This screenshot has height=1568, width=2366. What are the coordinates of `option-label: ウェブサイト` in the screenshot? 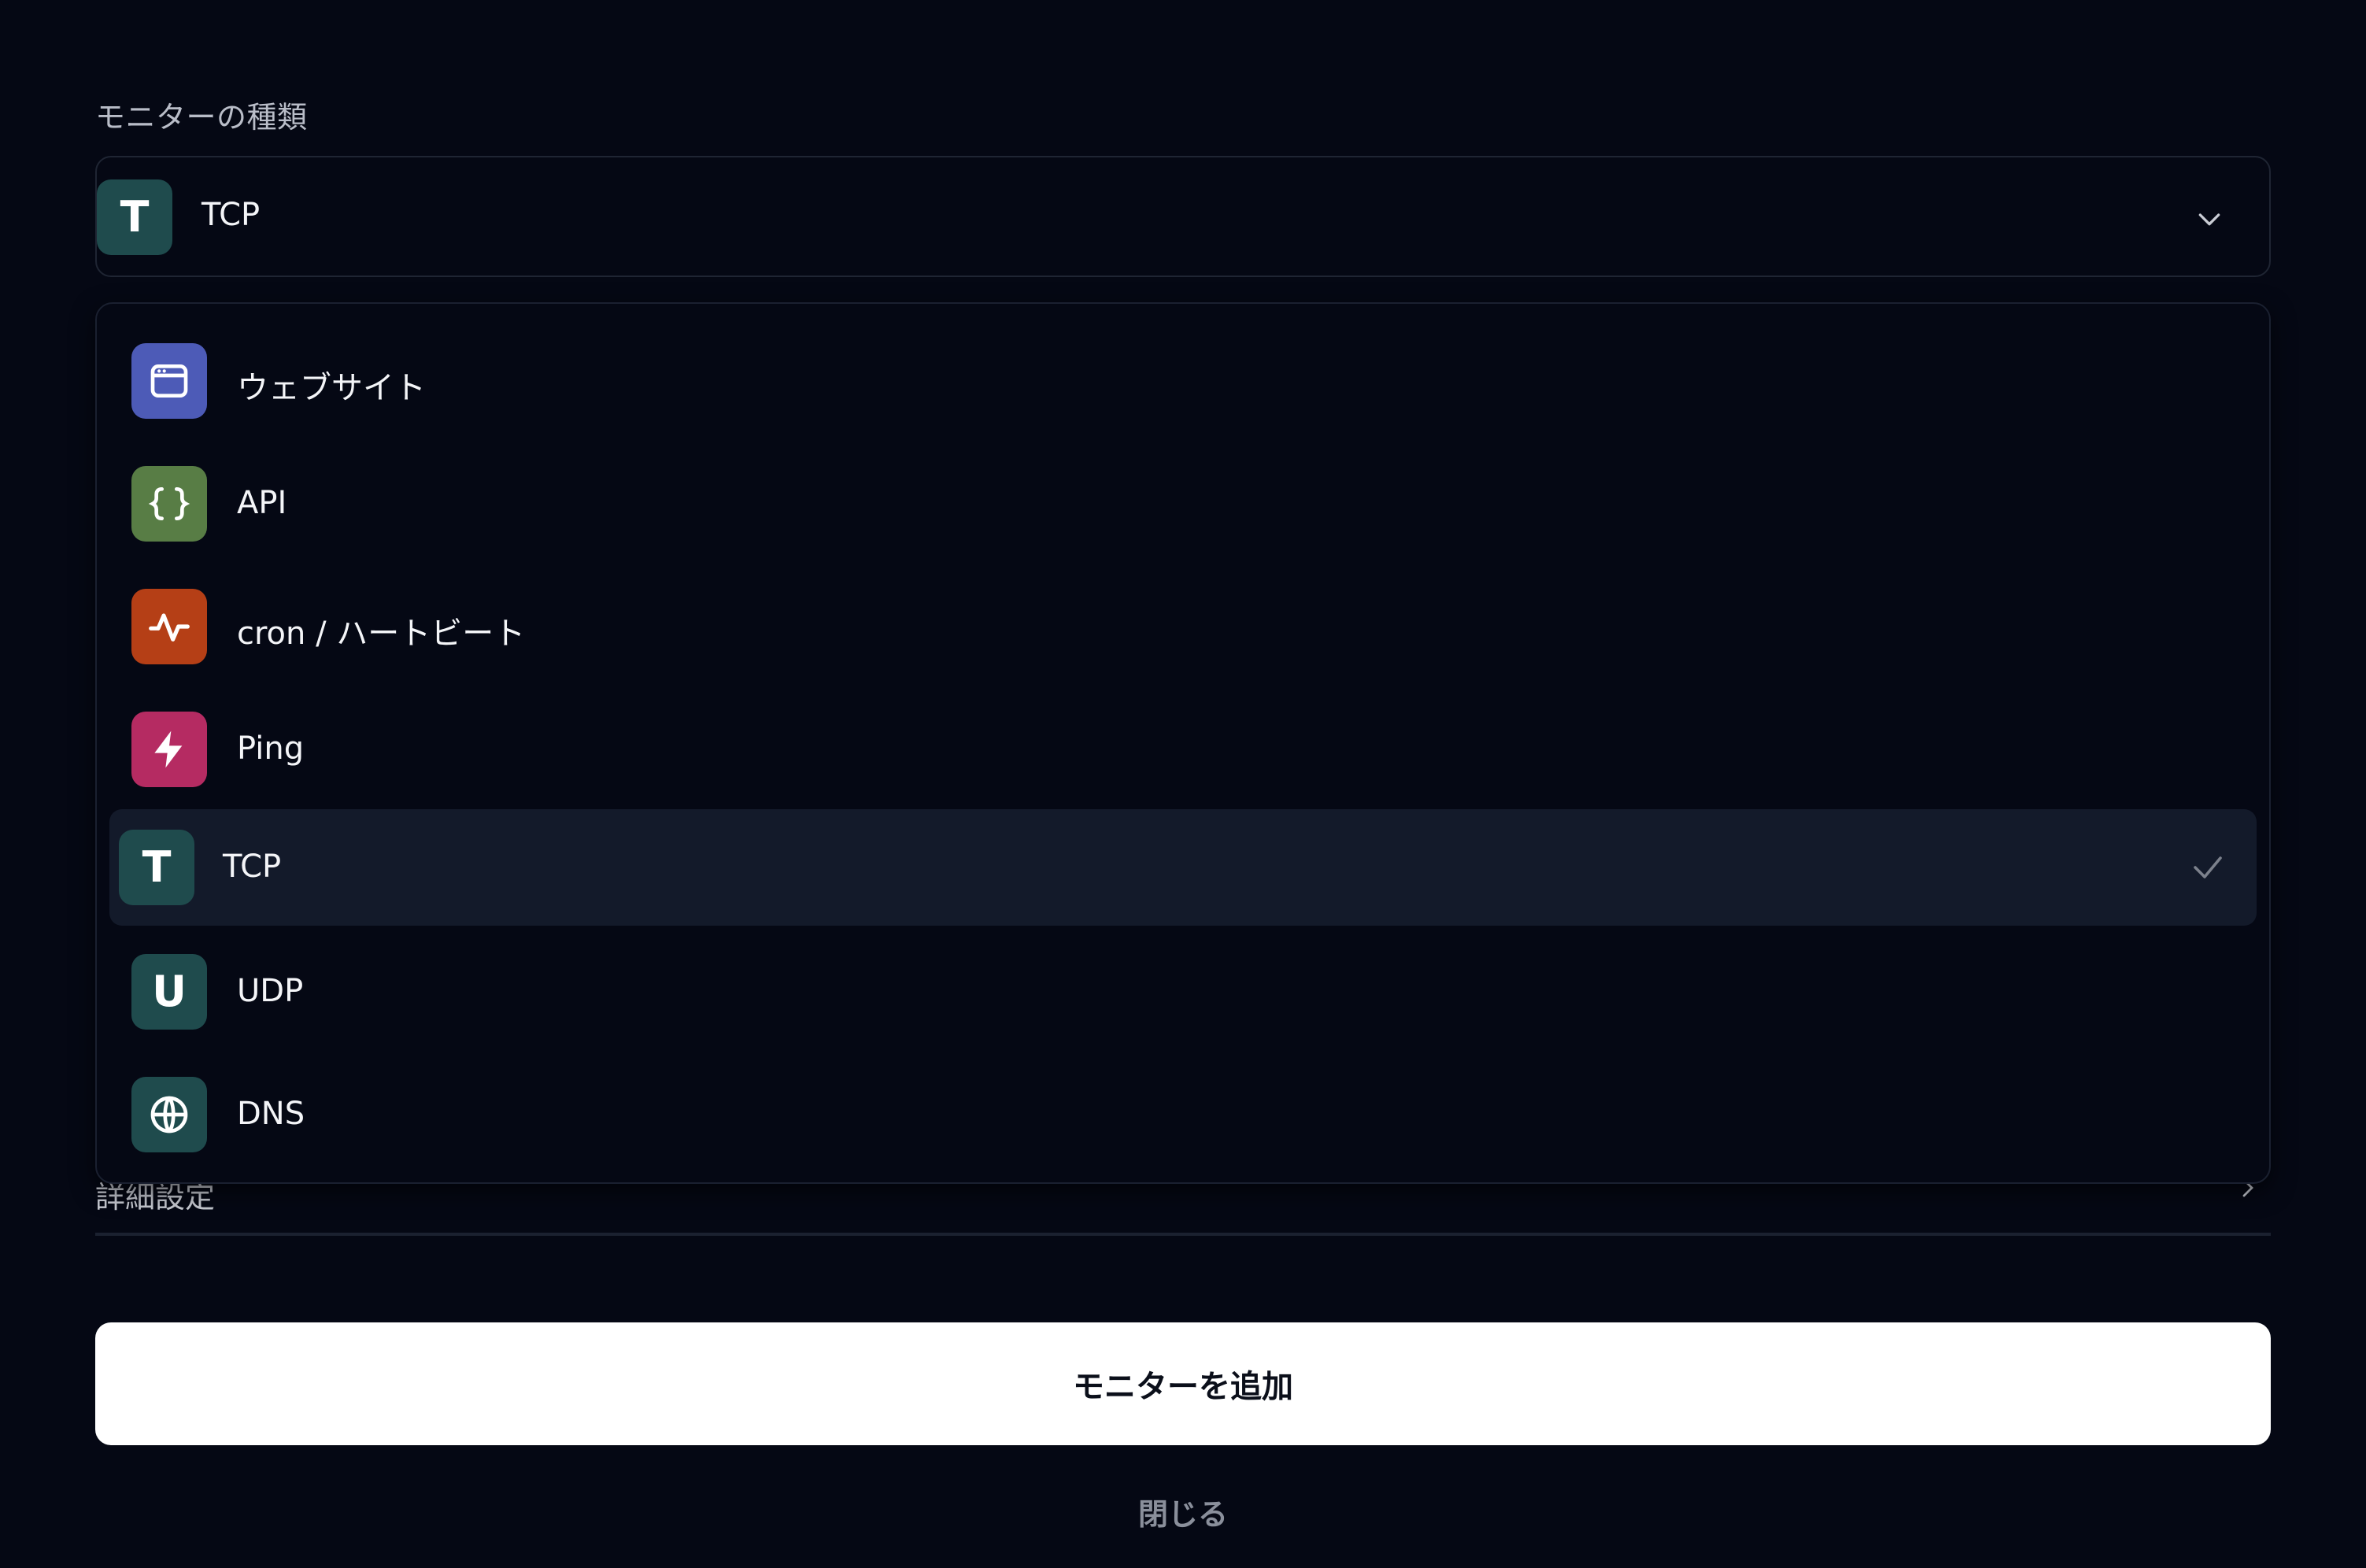 It's located at (332, 388).